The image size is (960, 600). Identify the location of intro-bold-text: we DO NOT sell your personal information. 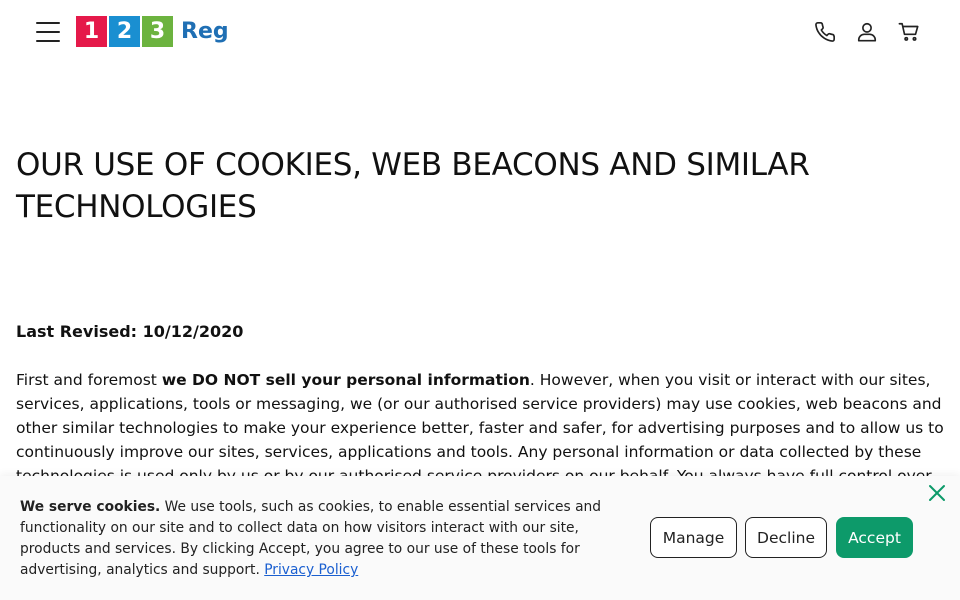
(345, 380).